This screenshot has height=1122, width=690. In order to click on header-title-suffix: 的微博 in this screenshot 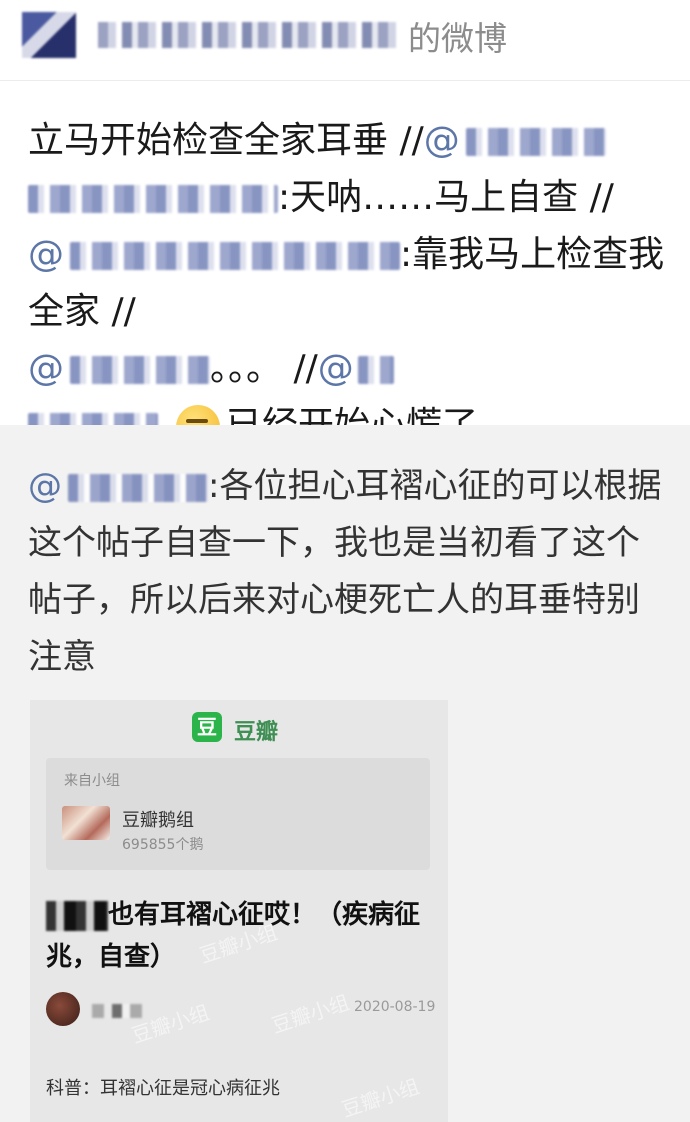, I will do `click(457, 38)`.